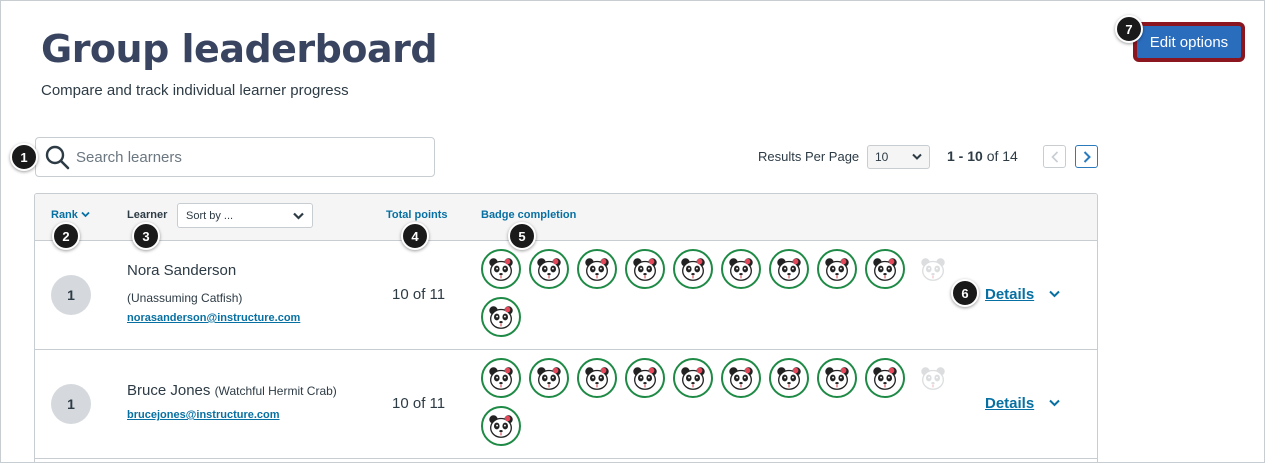 The height and width of the screenshot is (463, 1265). Describe the element at coordinates (522, 236) in the screenshot. I see `callout-marker: 5` at that location.